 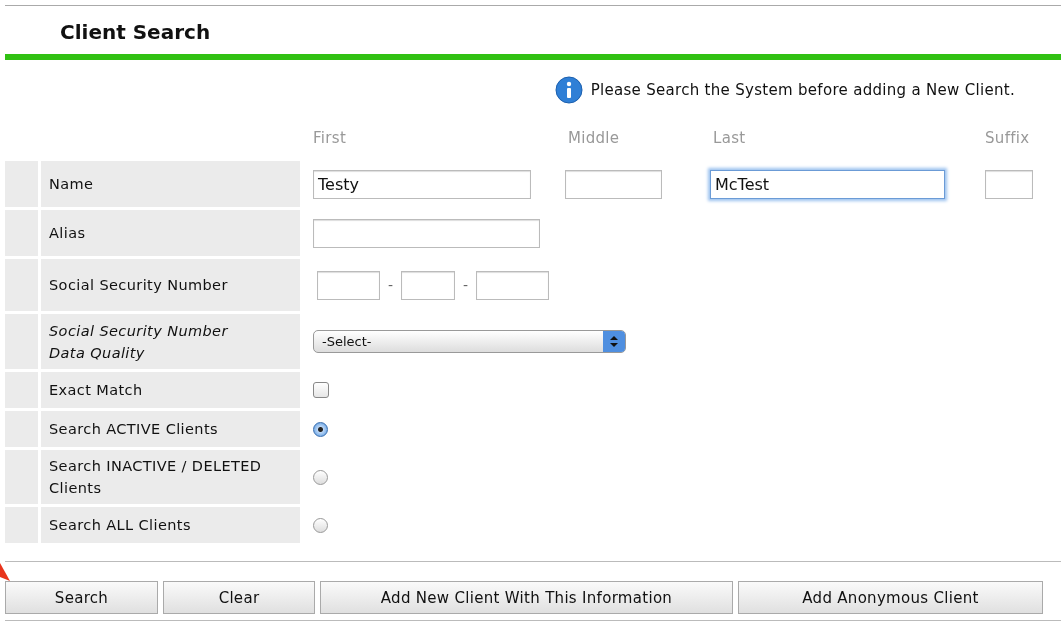 I want to click on action-button: Add Anonymous Client, so click(x=890, y=597).